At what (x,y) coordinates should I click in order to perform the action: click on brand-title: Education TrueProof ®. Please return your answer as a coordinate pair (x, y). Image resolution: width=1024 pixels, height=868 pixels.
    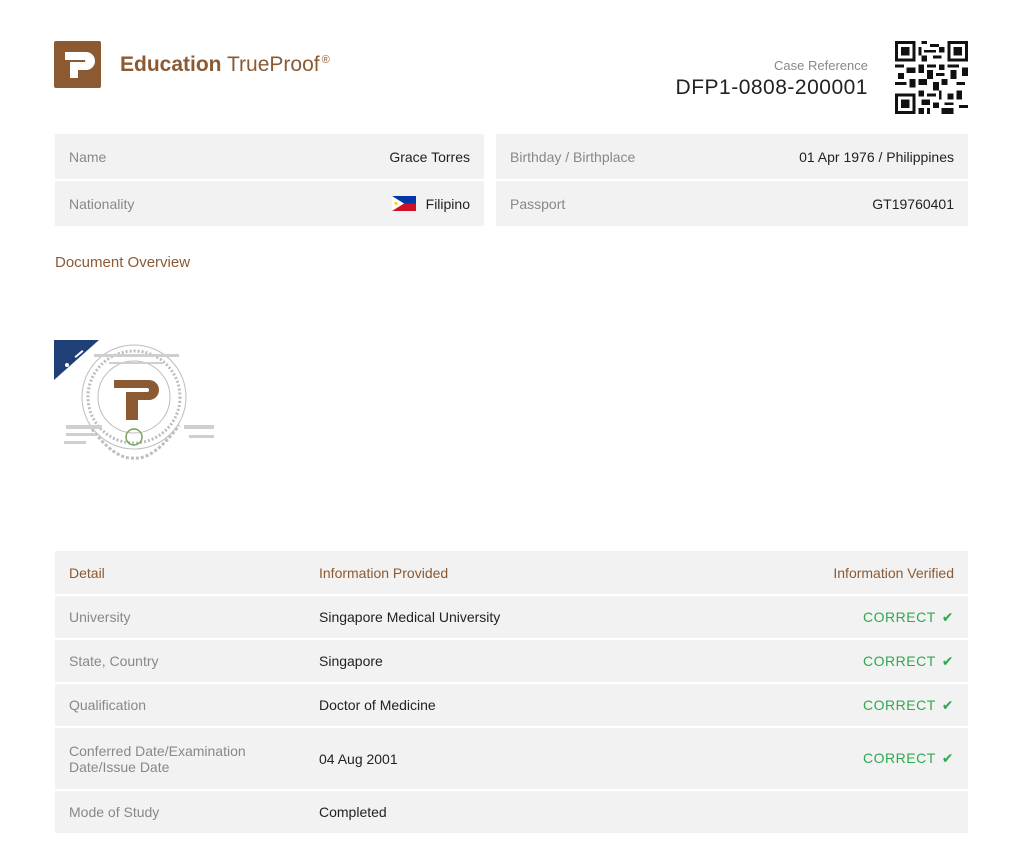
    Looking at the image, I should click on (225, 64).